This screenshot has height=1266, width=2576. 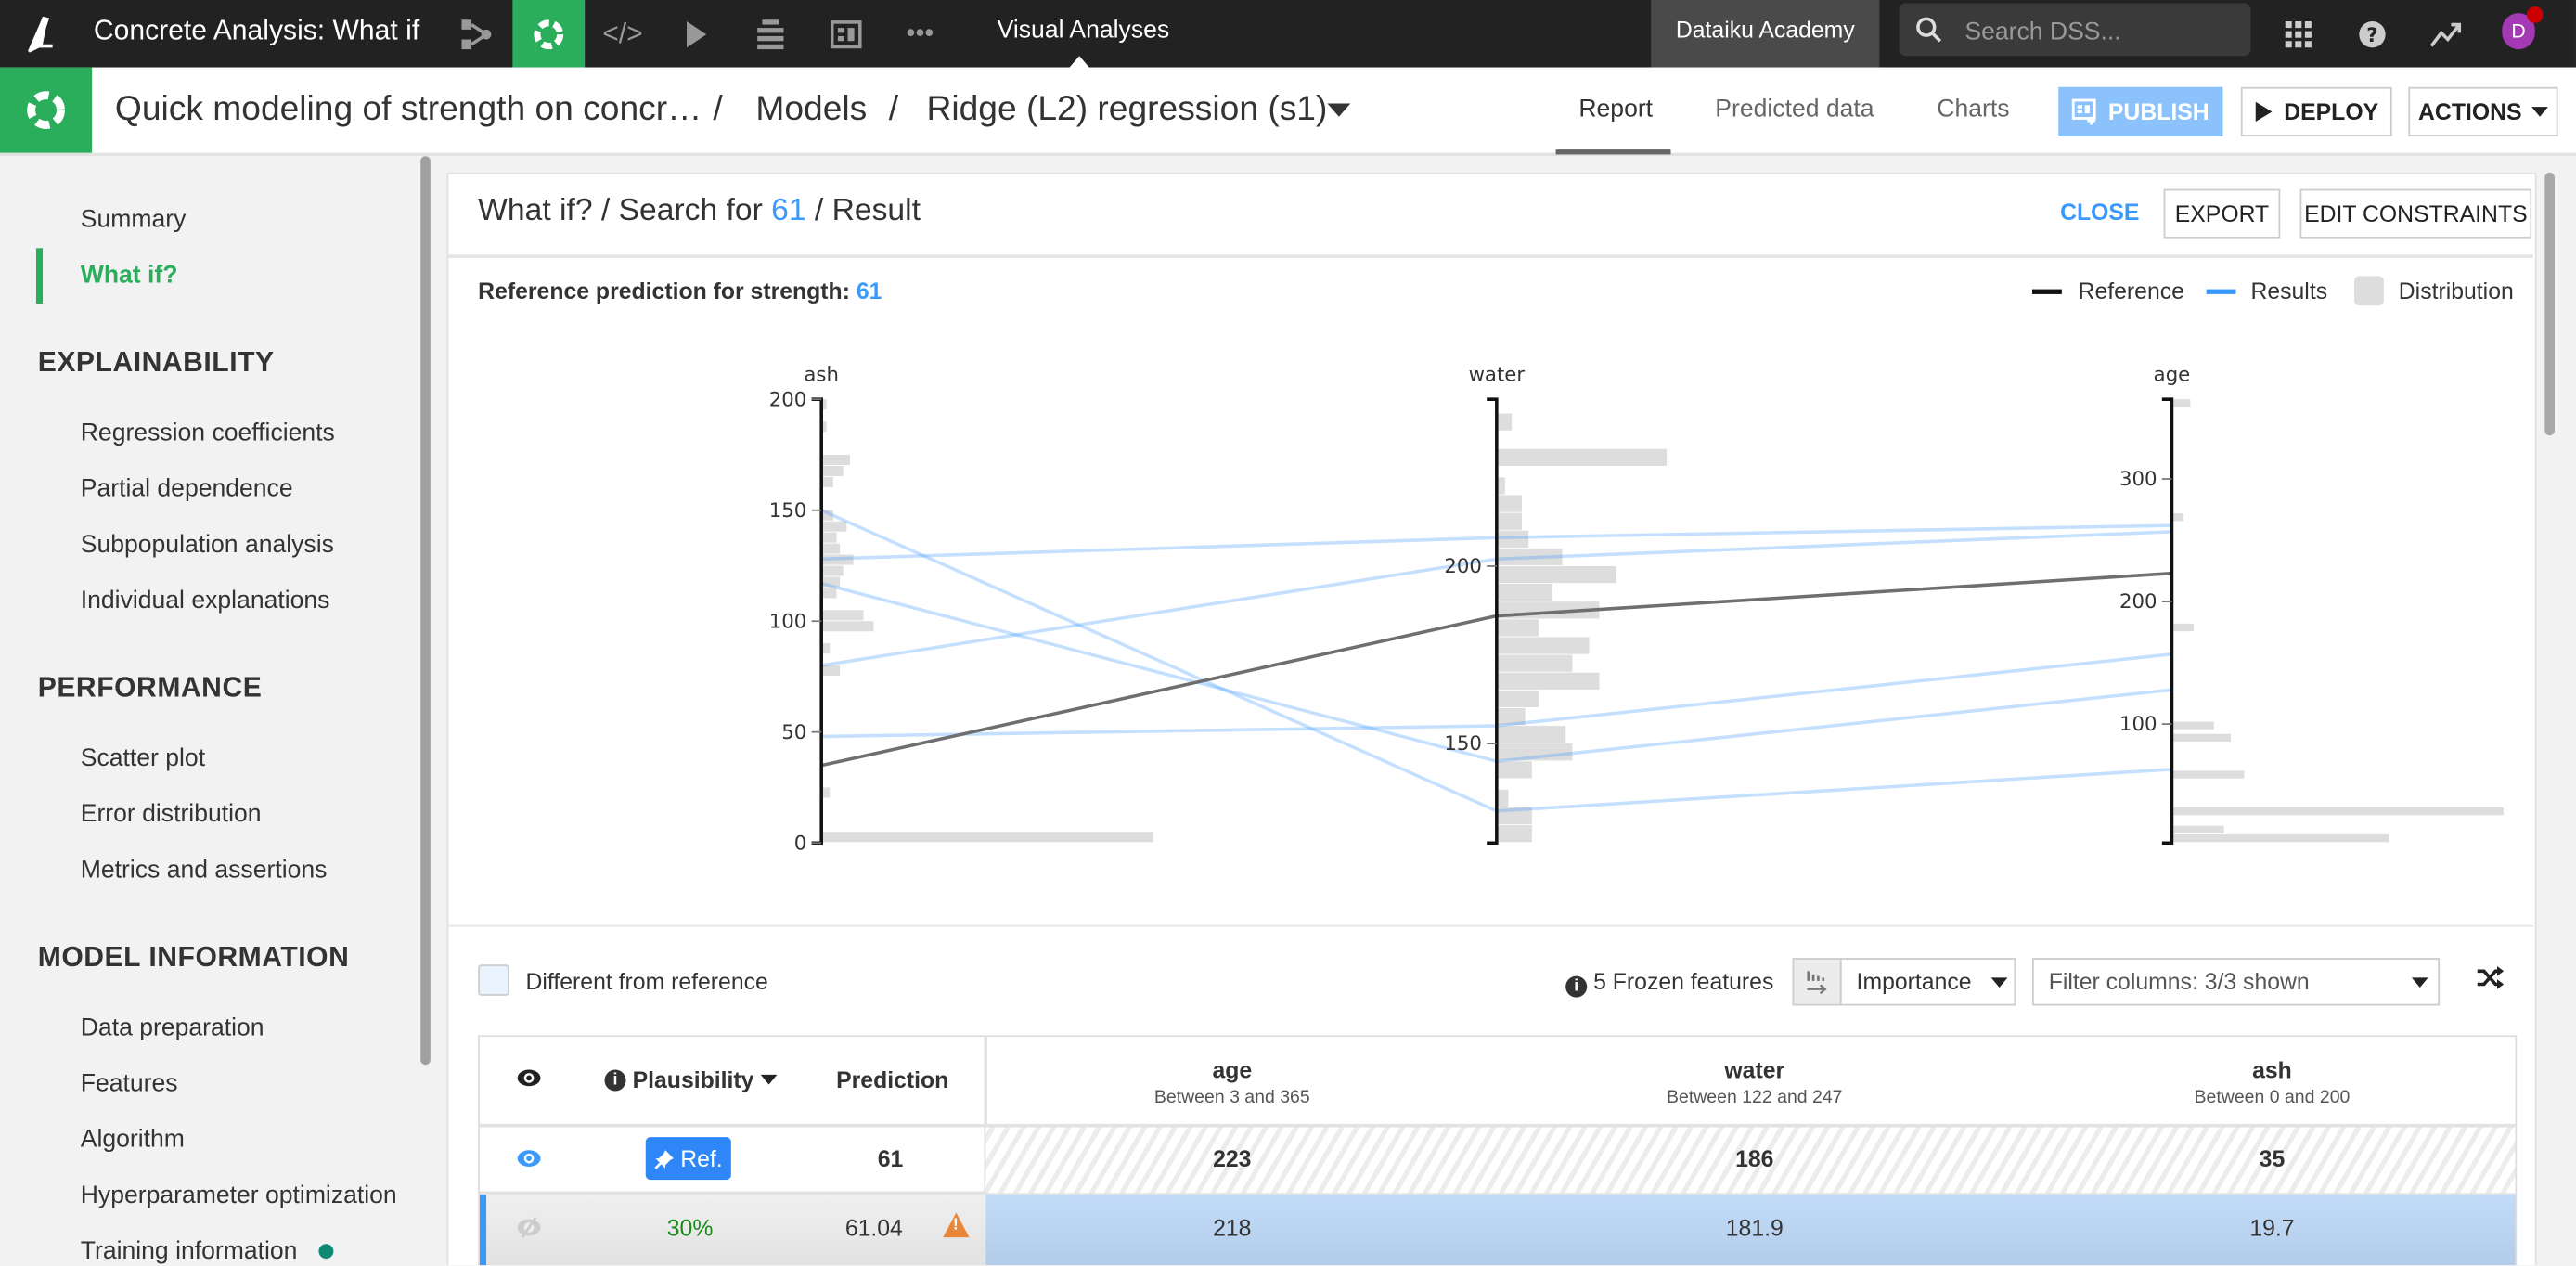 What do you see at coordinates (1232, 1069) in the screenshot?
I see `column-header-age: age` at bounding box center [1232, 1069].